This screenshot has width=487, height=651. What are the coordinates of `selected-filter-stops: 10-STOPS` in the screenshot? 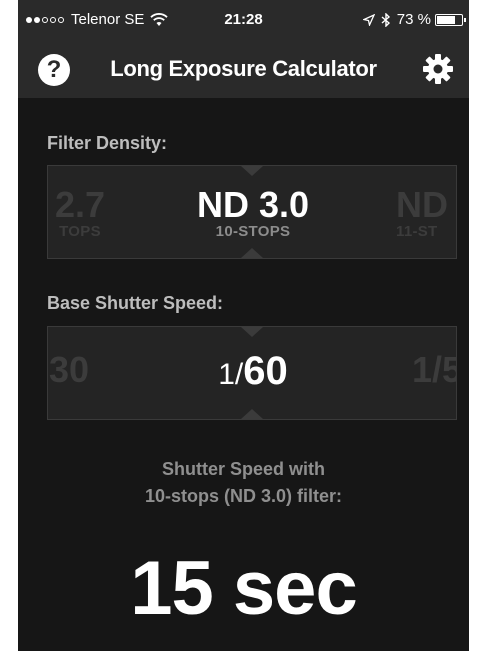 It's located at (253, 231).